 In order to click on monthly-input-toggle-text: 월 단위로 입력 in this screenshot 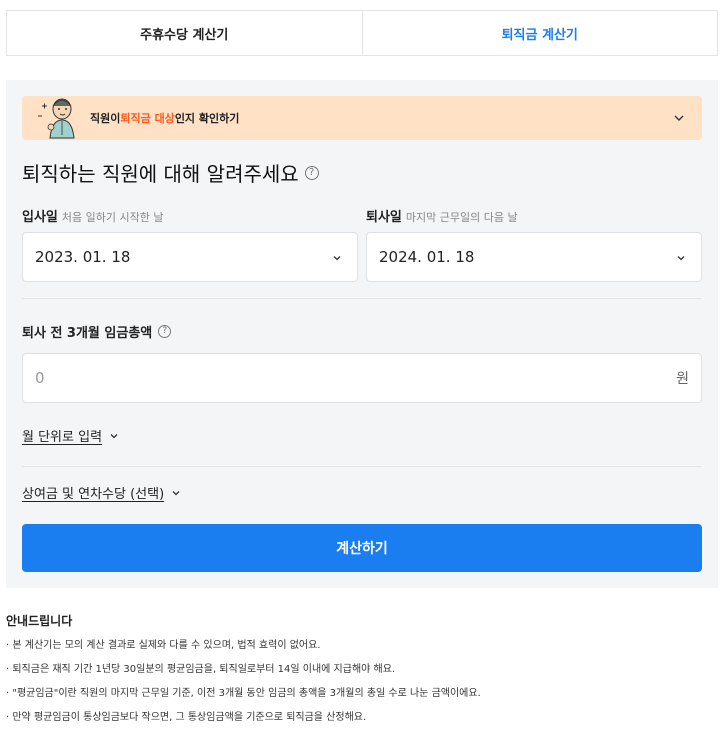, I will do `click(62, 437)`.